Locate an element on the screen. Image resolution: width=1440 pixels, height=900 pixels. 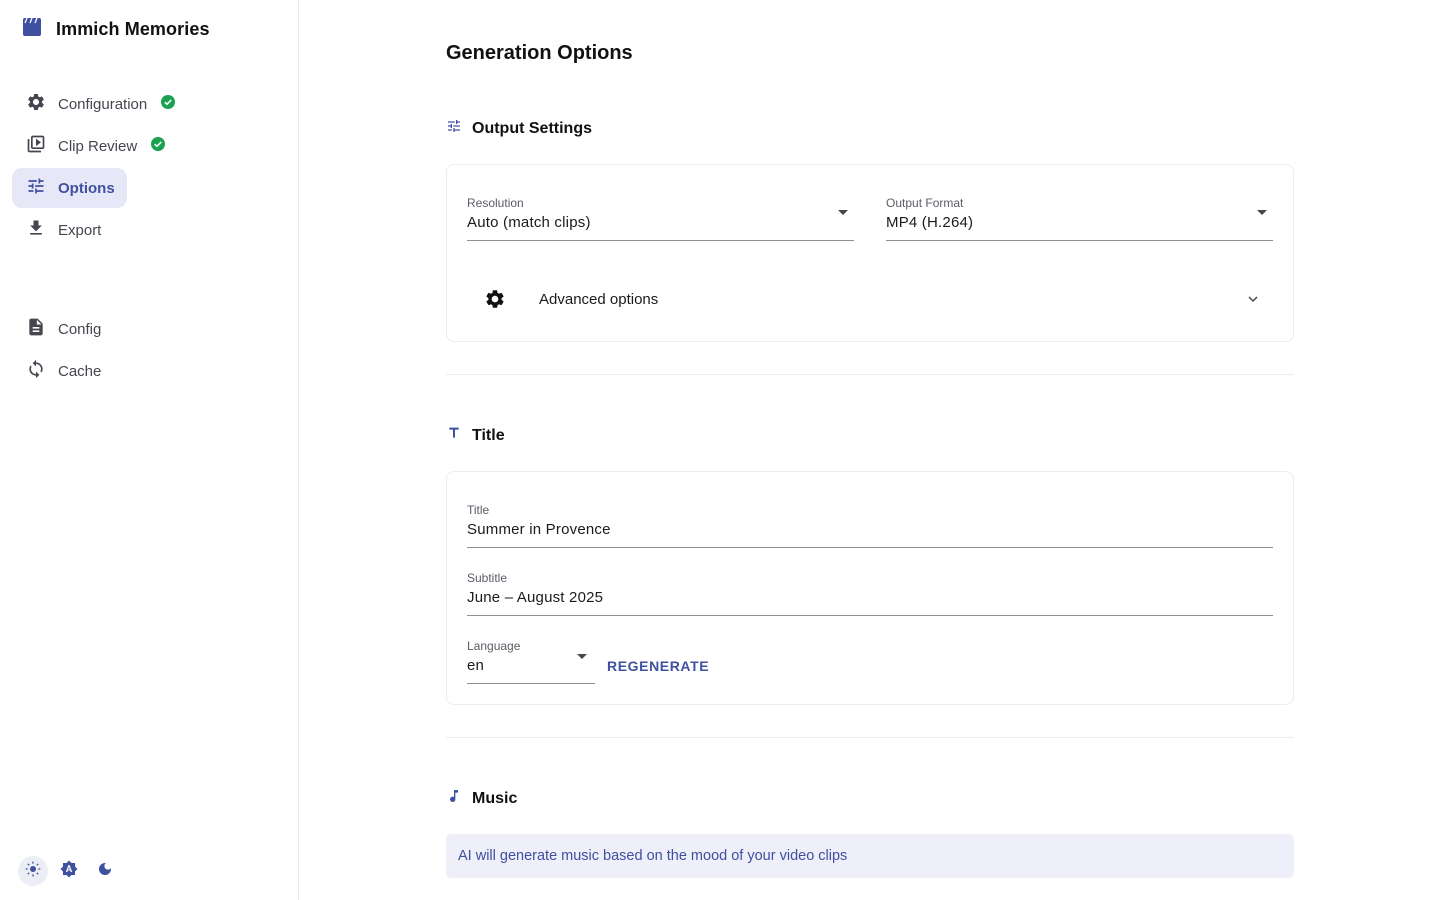
field-label: Resolution is located at coordinates (495, 203).